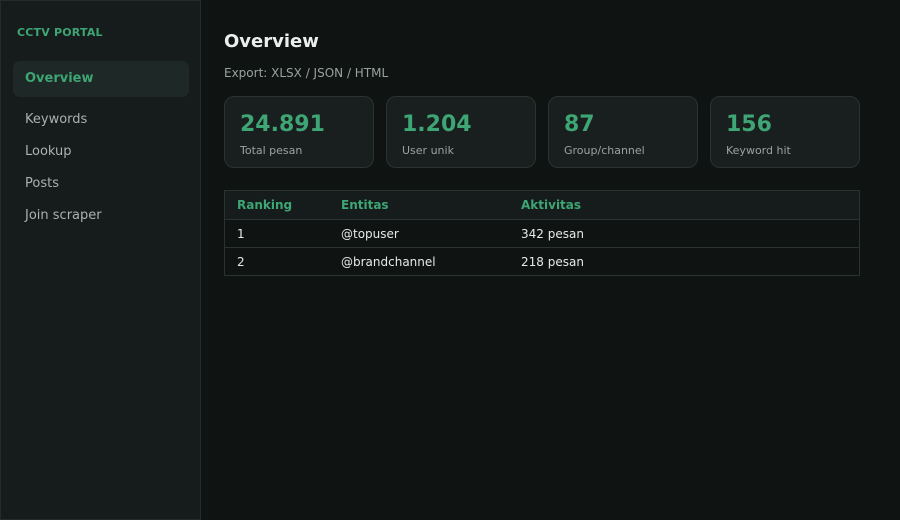 The height and width of the screenshot is (520, 900). What do you see at coordinates (101, 216) in the screenshot?
I see `sidebar-item-join-scraper: Join scraper` at bounding box center [101, 216].